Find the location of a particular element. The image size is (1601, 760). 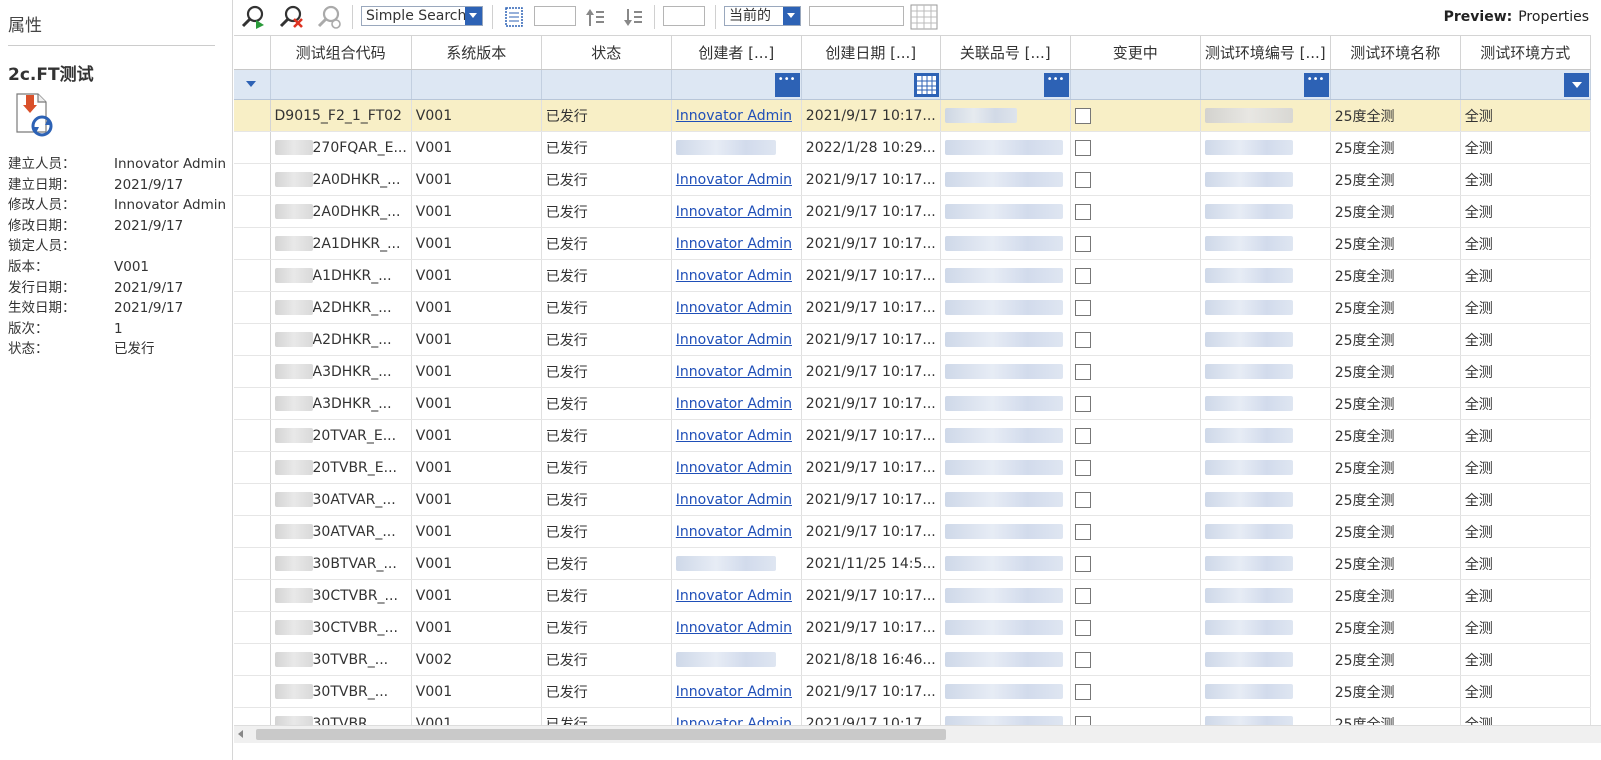

horizontal-scrollbar is located at coordinates (917, 734).